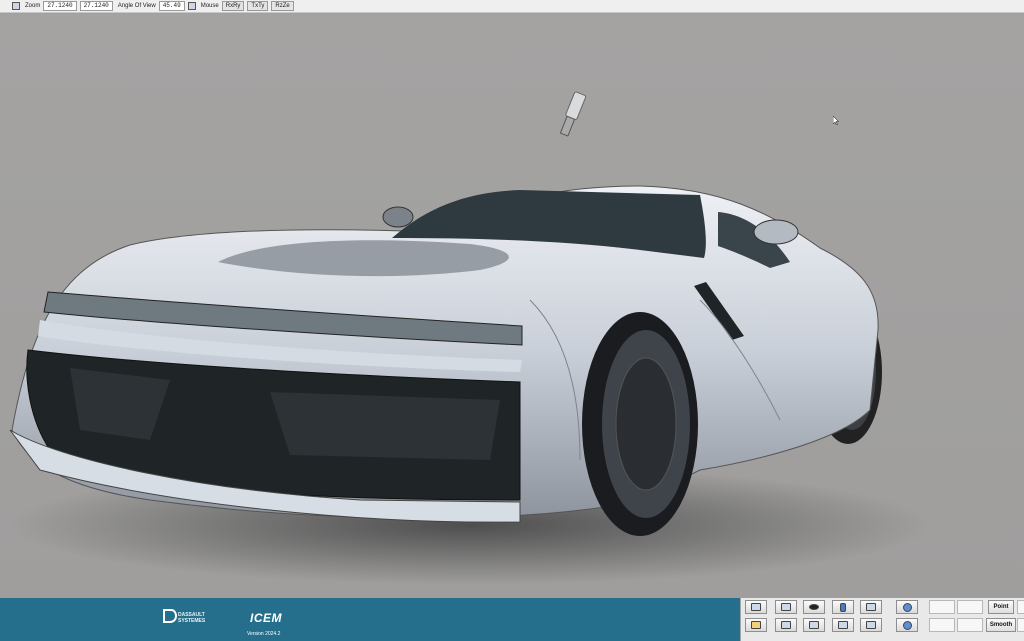  I want to click on mouse-label: Mouse, so click(209, 6).